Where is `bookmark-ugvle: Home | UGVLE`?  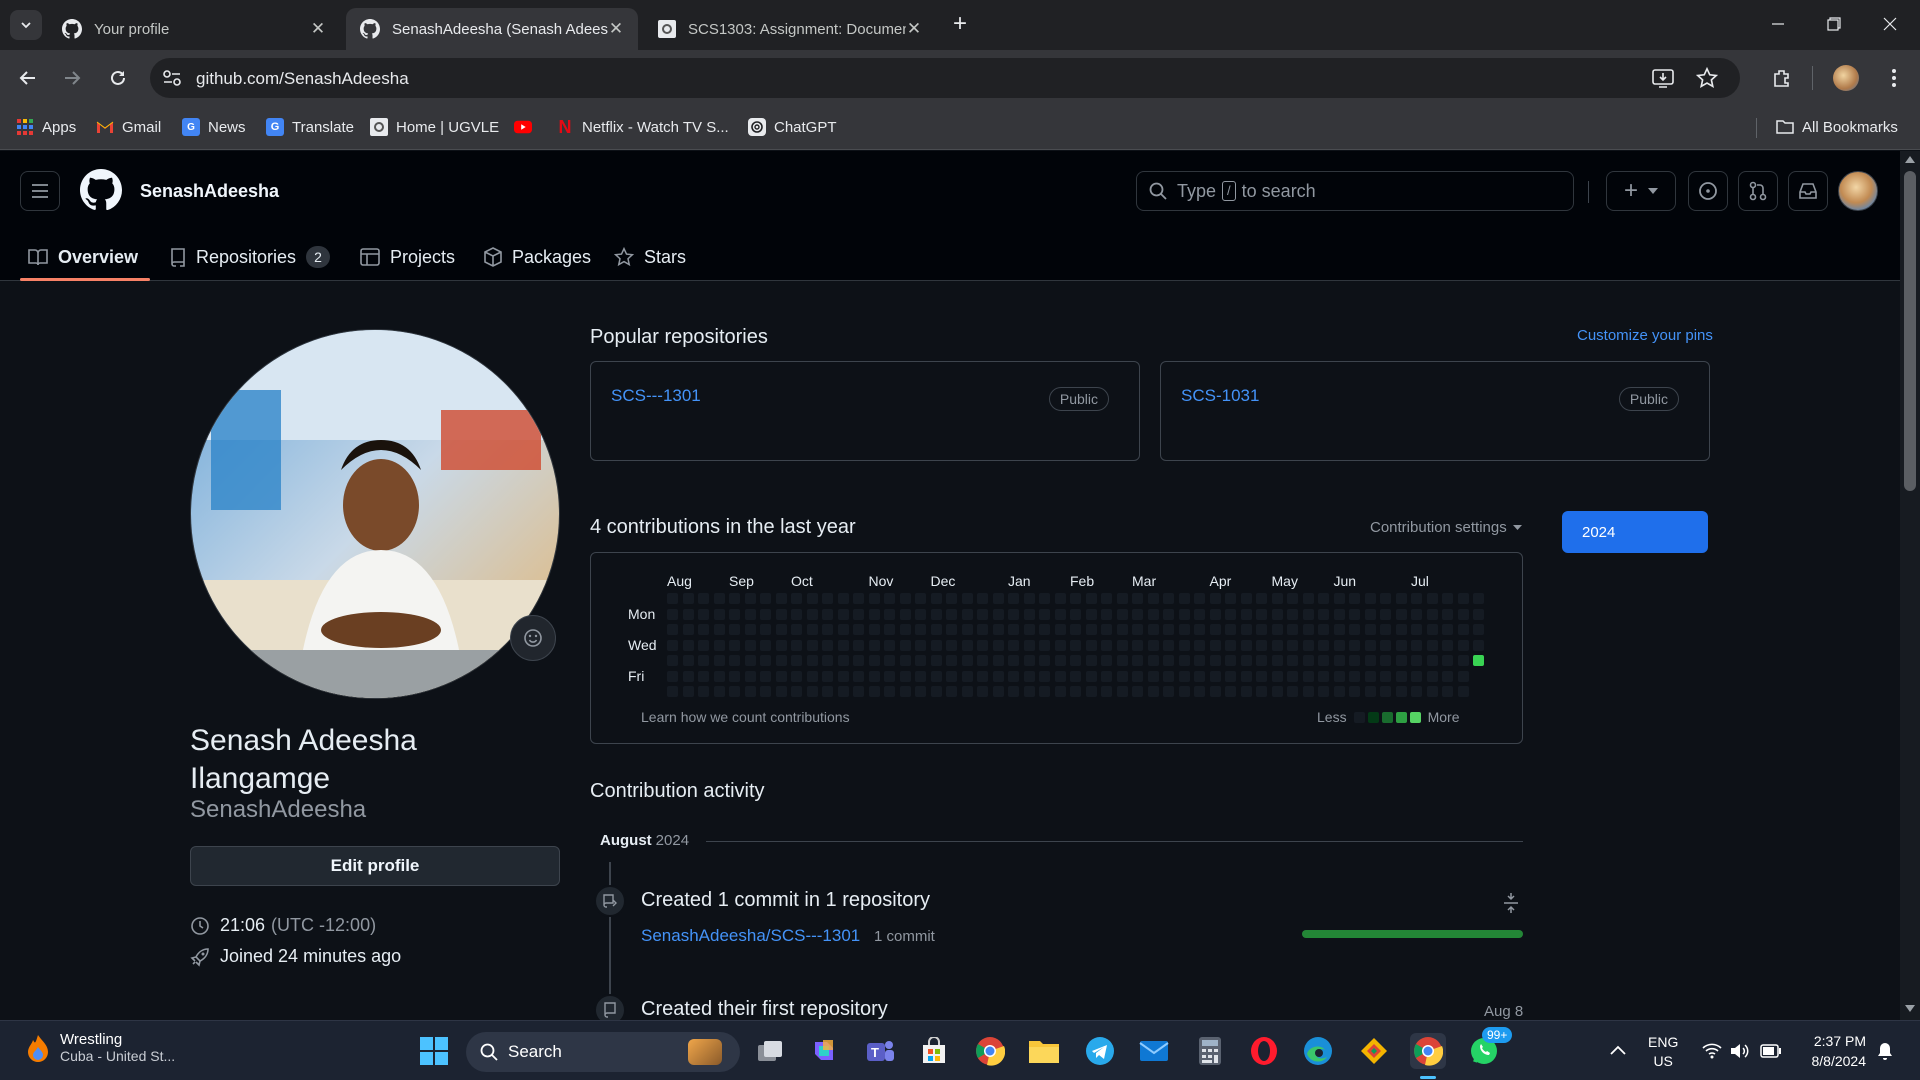 bookmark-ugvle: Home | UGVLE is located at coordinates (434, 127).